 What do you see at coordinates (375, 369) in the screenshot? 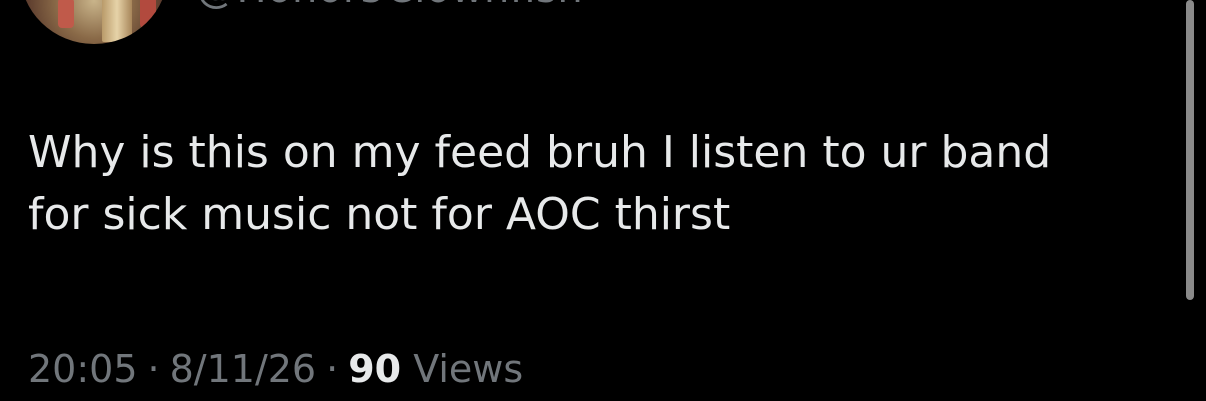
I see `views-count: 90` at bounding box center [375, 369].